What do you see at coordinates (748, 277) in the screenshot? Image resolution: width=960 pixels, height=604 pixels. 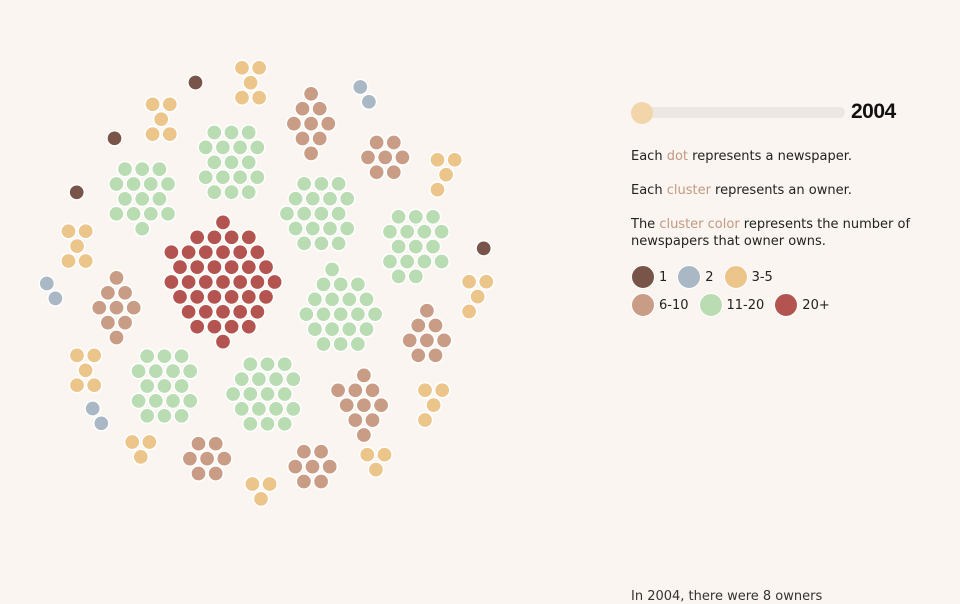 I see `legend-item-3-5: 3-5` at bounding box center [748, 277].